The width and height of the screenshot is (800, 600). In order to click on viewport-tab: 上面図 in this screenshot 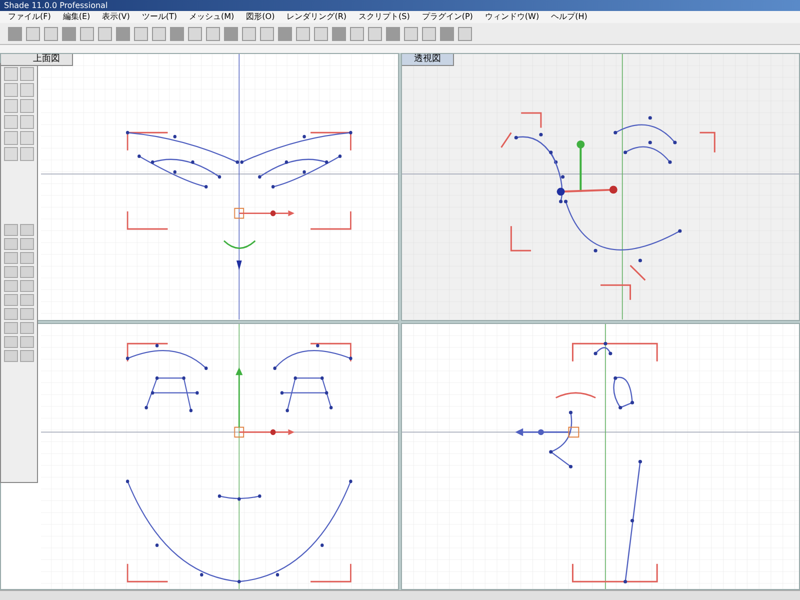, I will do `click(37, 60)`.